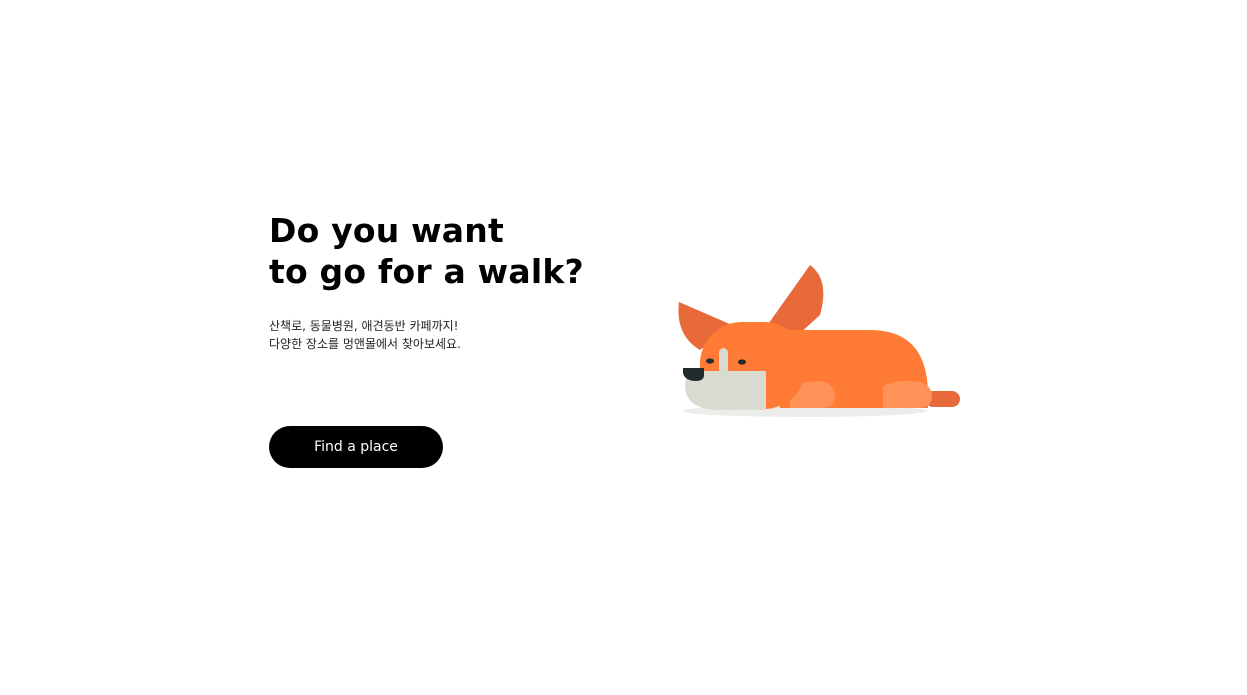 The width and height of the screenshot is (1247, 695). Describe the element at coordinates (742, 362) in the screenshot. I see `dog-eye-right` at that location.